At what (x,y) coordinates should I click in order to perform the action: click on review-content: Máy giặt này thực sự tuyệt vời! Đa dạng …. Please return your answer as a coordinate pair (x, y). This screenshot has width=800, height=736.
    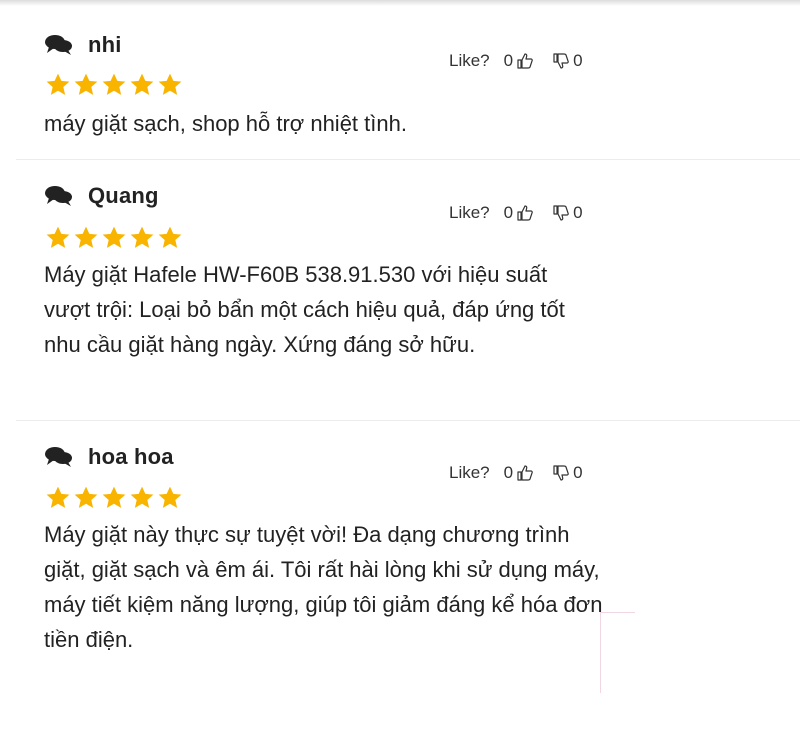
    Looking at the image, I should click on (323, 587).